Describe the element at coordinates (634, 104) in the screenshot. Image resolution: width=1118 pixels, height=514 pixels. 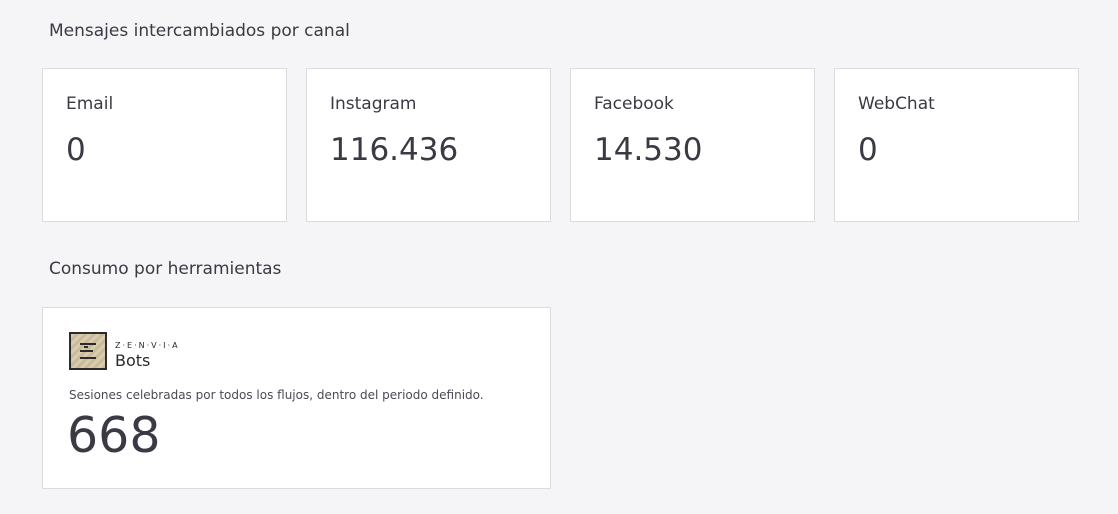
I see `channel-label: Facebook` at that location.